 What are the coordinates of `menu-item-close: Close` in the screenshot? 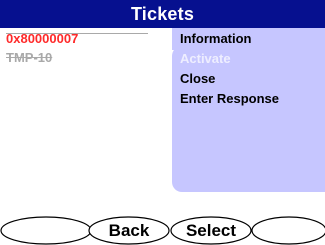 It's located at (197, 79).